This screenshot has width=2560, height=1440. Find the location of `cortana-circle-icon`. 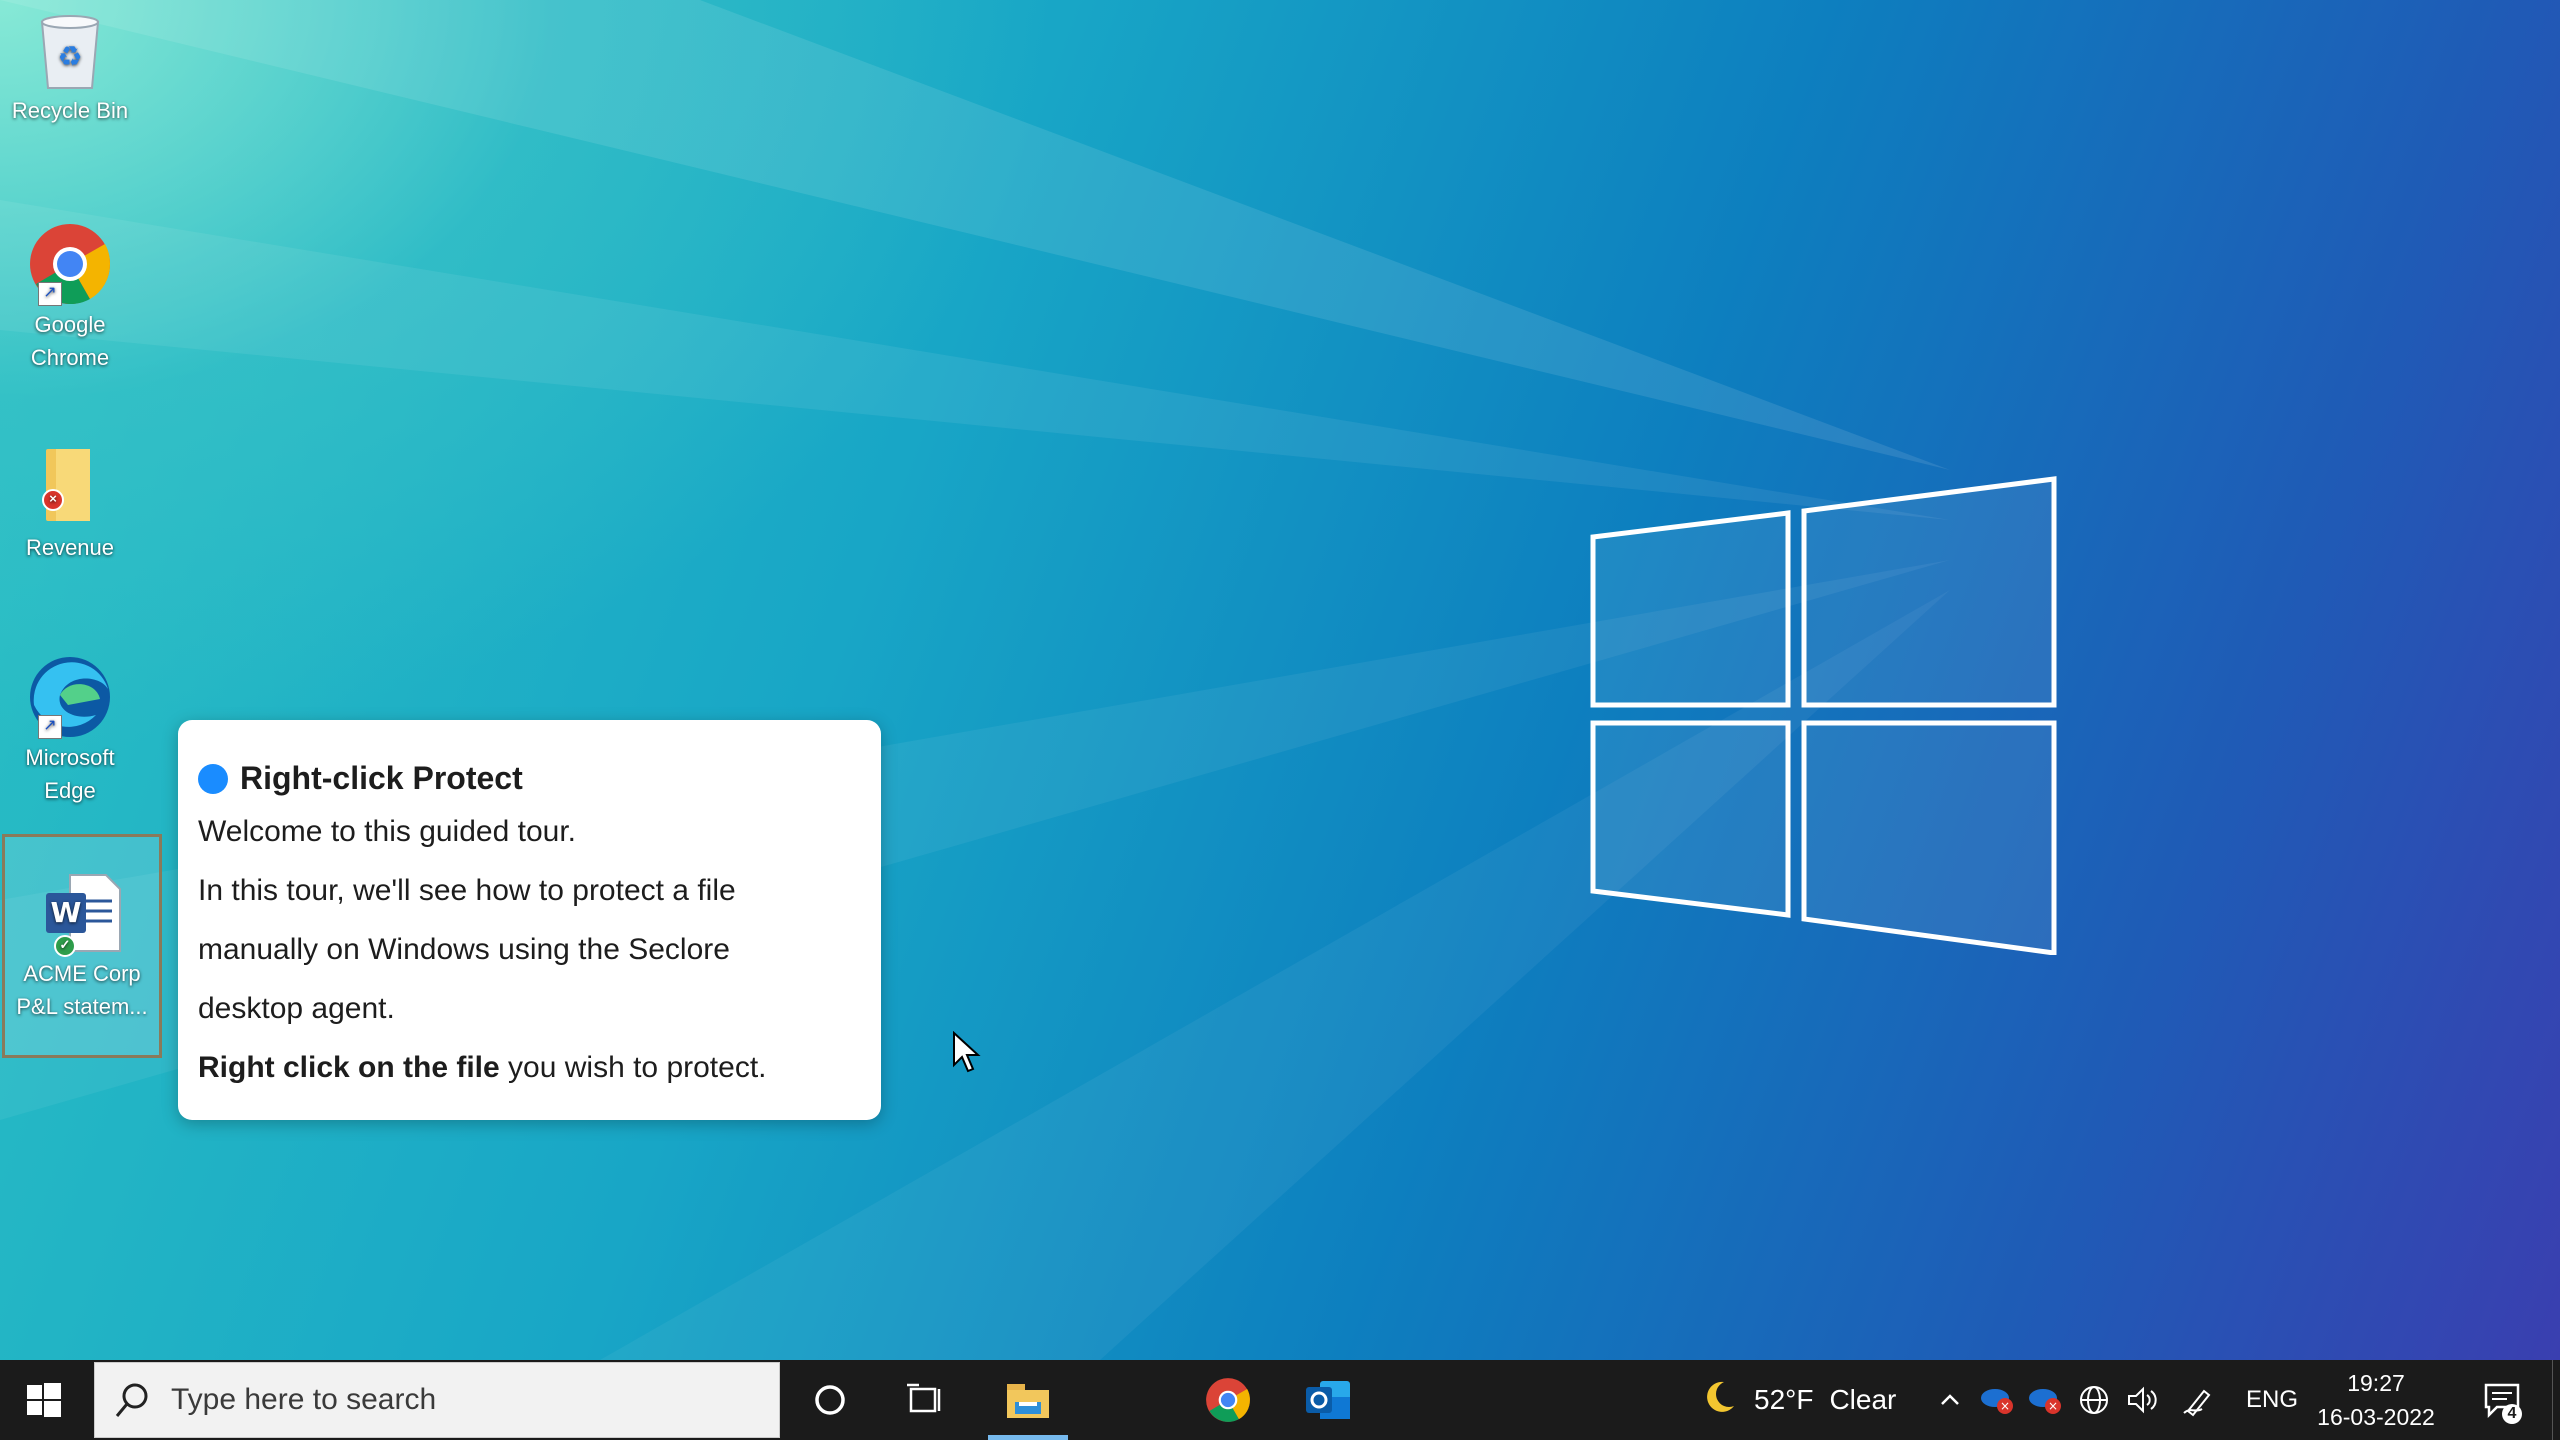

cortana-circle-icon is located at coordinates (830, 1400).